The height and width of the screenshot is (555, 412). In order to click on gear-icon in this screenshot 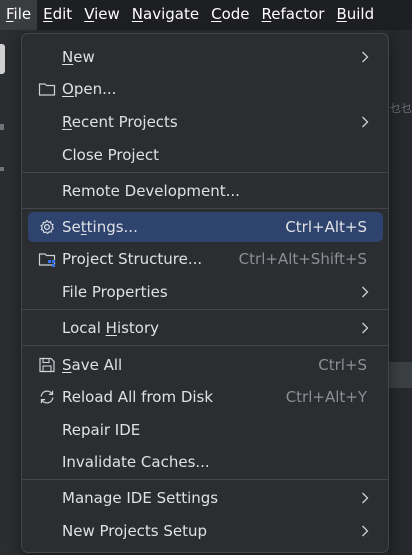, I will do `click(47, 227)`.